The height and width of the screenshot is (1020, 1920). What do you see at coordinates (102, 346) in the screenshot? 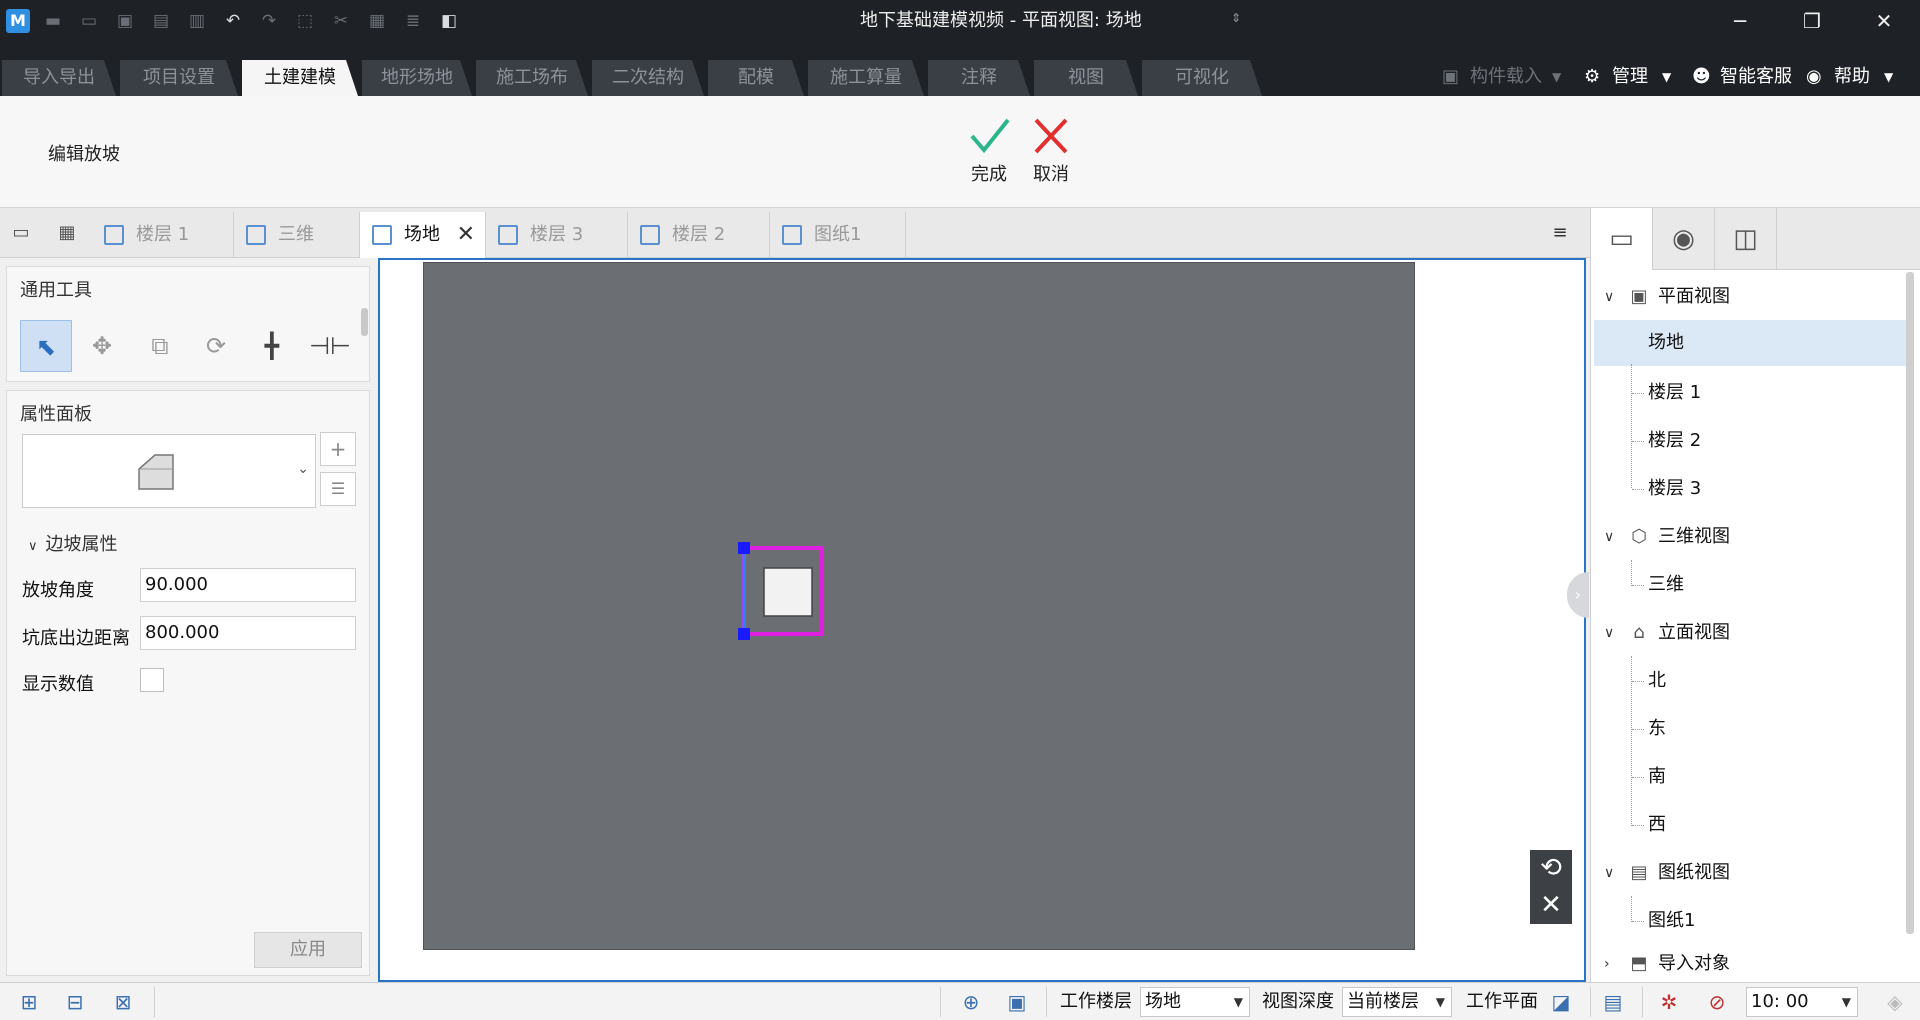
I see `move-icon: ✥` at bounding box center [102, 346].